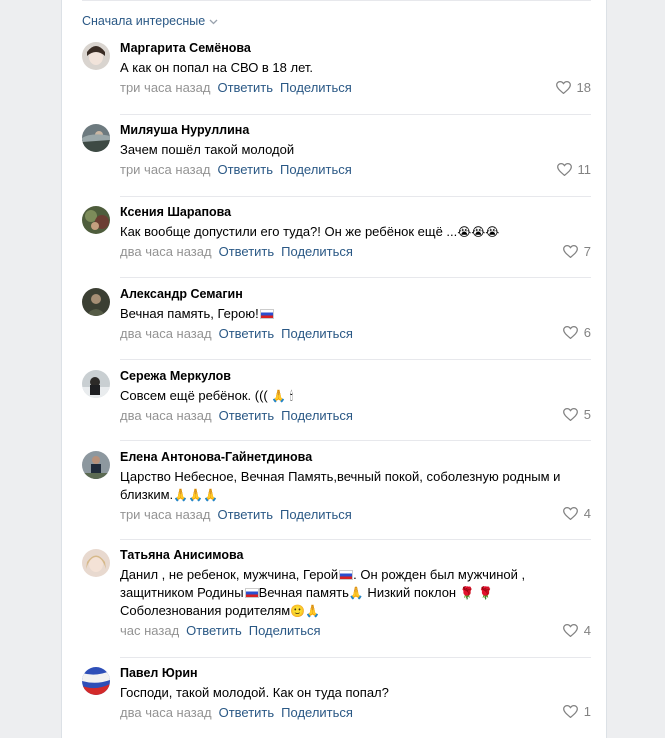 Image resolution: width=665 pixels, height=738 pixels. Describe the element at coordinates (355, 294) in the screenshot. I see `comment-author: Александр Семагин` at that location.